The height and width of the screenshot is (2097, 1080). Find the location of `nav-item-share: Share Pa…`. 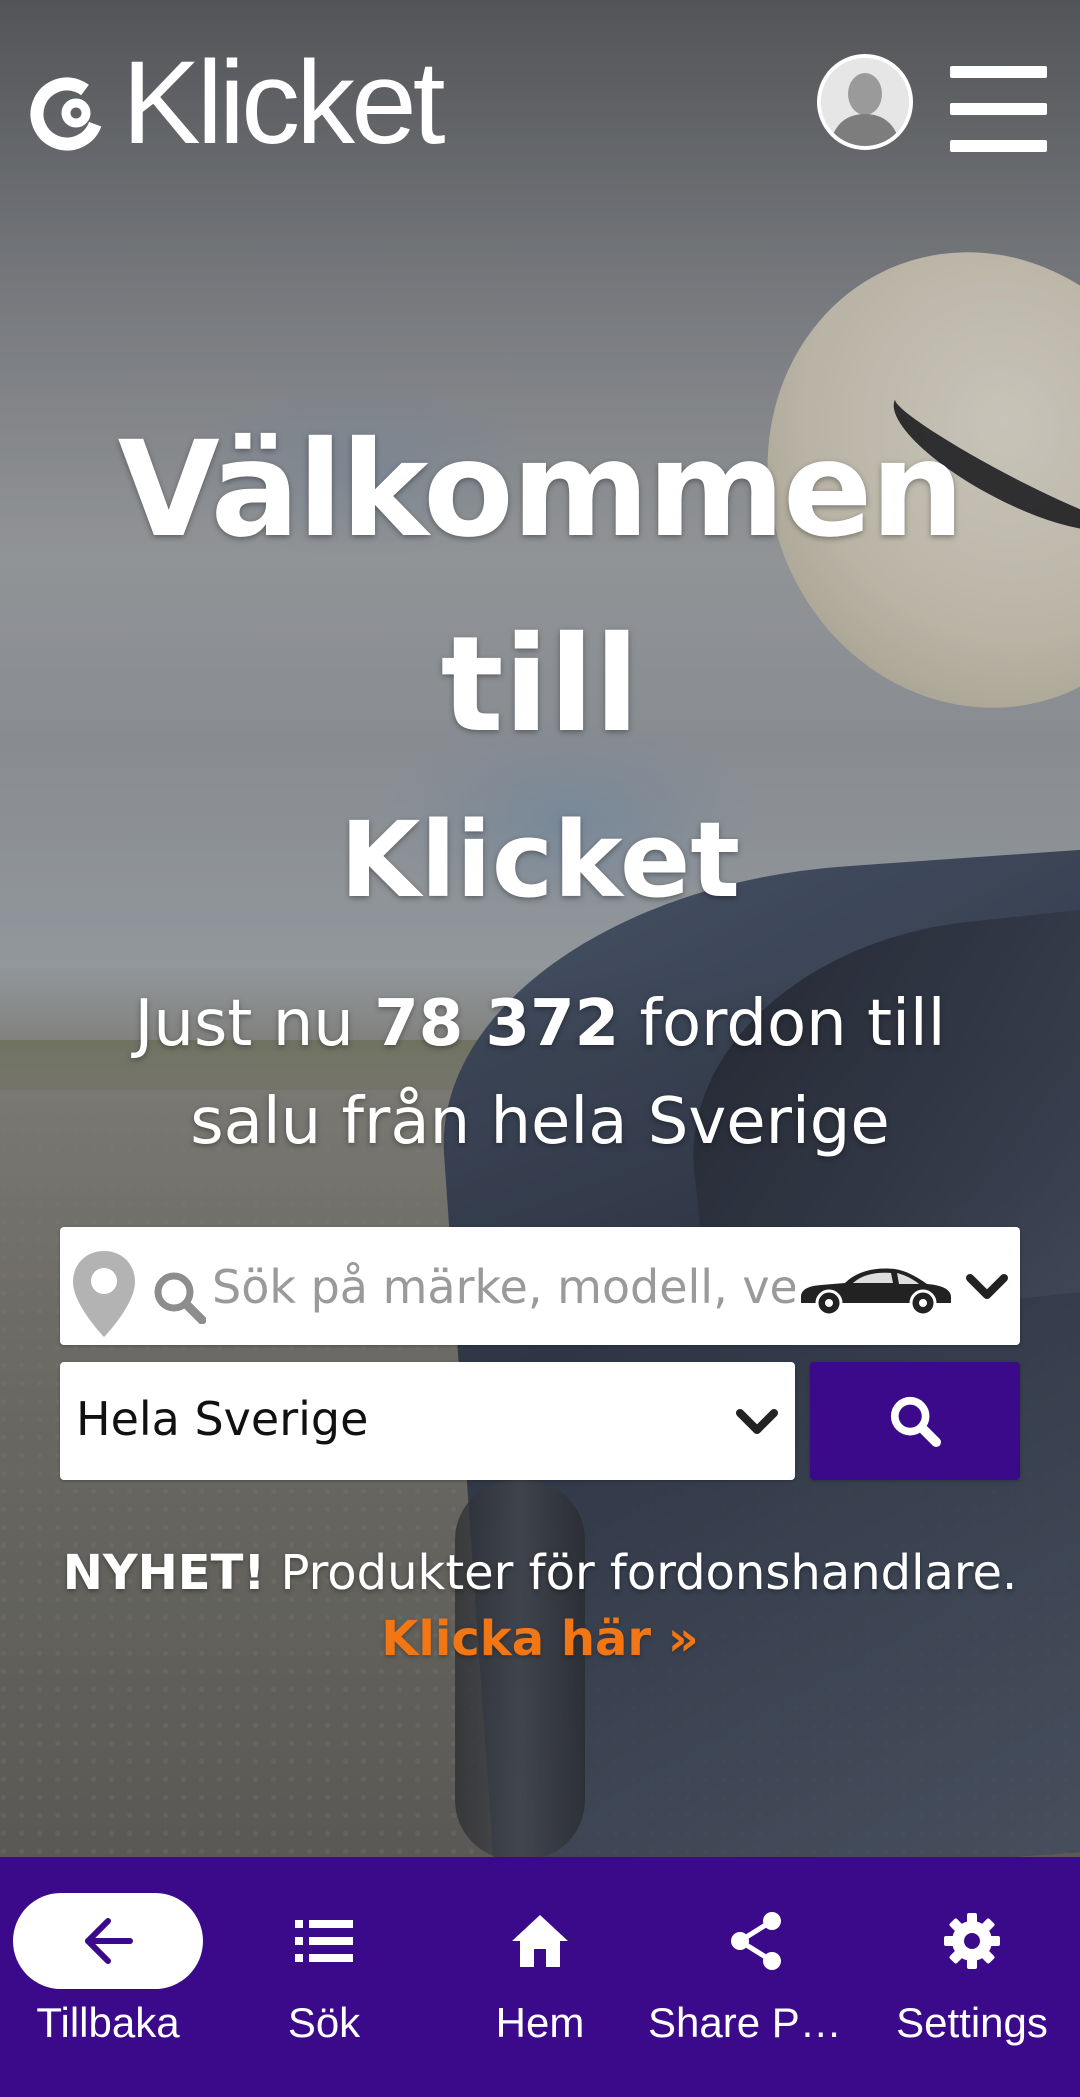

nav-item-share: Share Pa… is located at coordinates (756, 1977).